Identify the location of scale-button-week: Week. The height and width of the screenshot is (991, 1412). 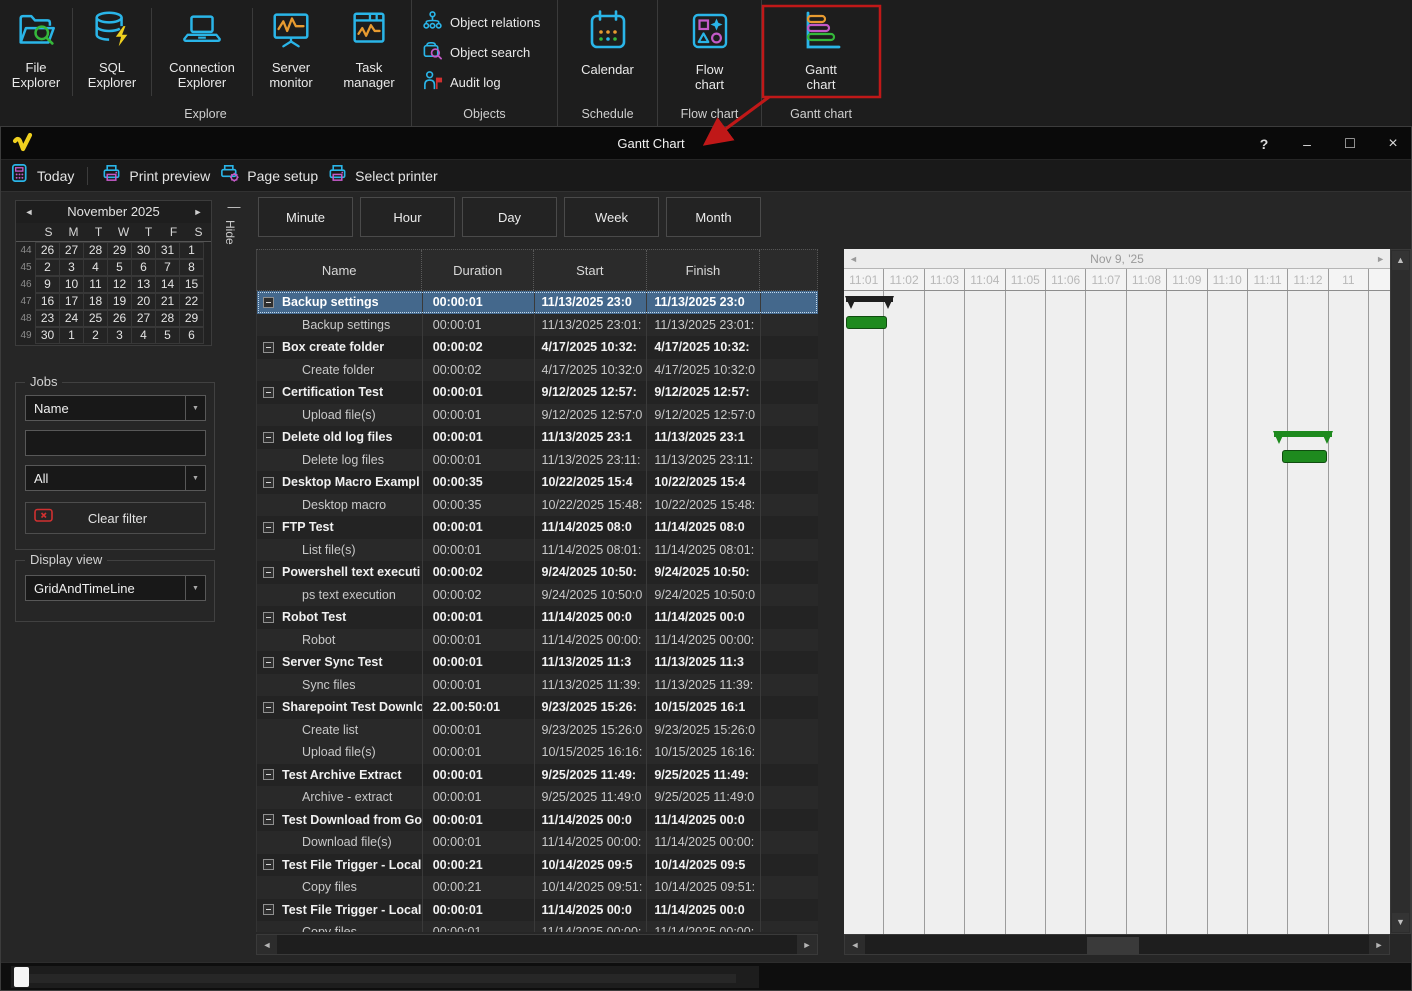
(611, 217).